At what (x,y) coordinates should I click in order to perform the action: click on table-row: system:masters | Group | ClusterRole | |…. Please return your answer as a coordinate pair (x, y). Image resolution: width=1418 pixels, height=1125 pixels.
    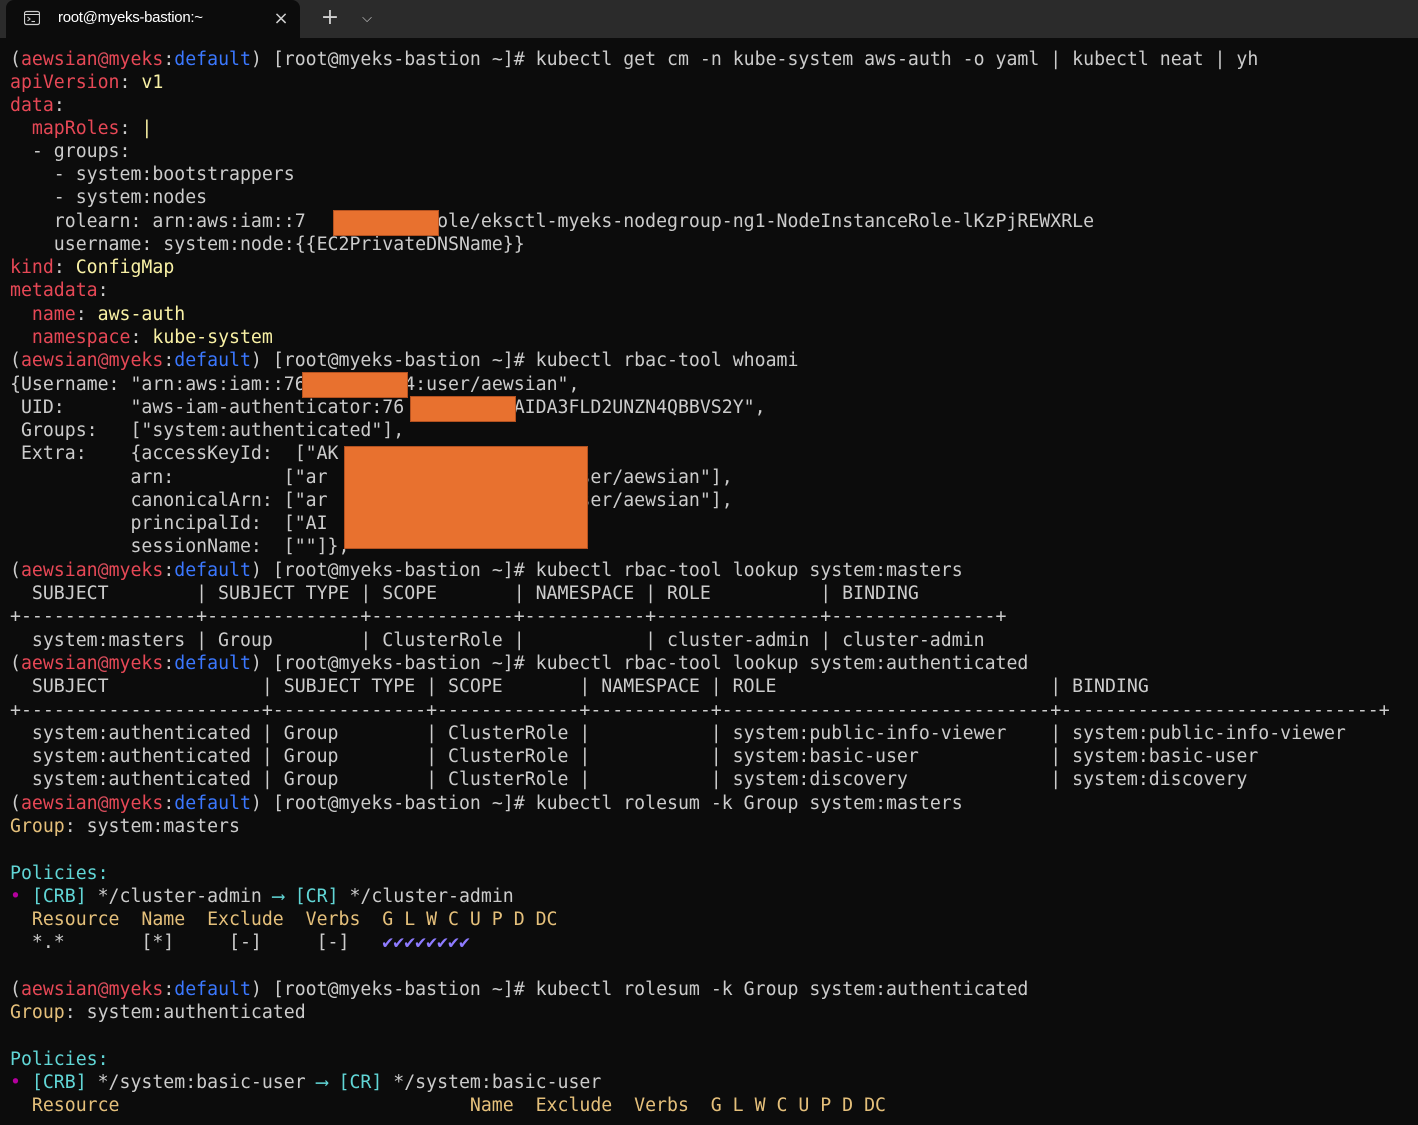
    Looking at the image, I should click on (497, 640).